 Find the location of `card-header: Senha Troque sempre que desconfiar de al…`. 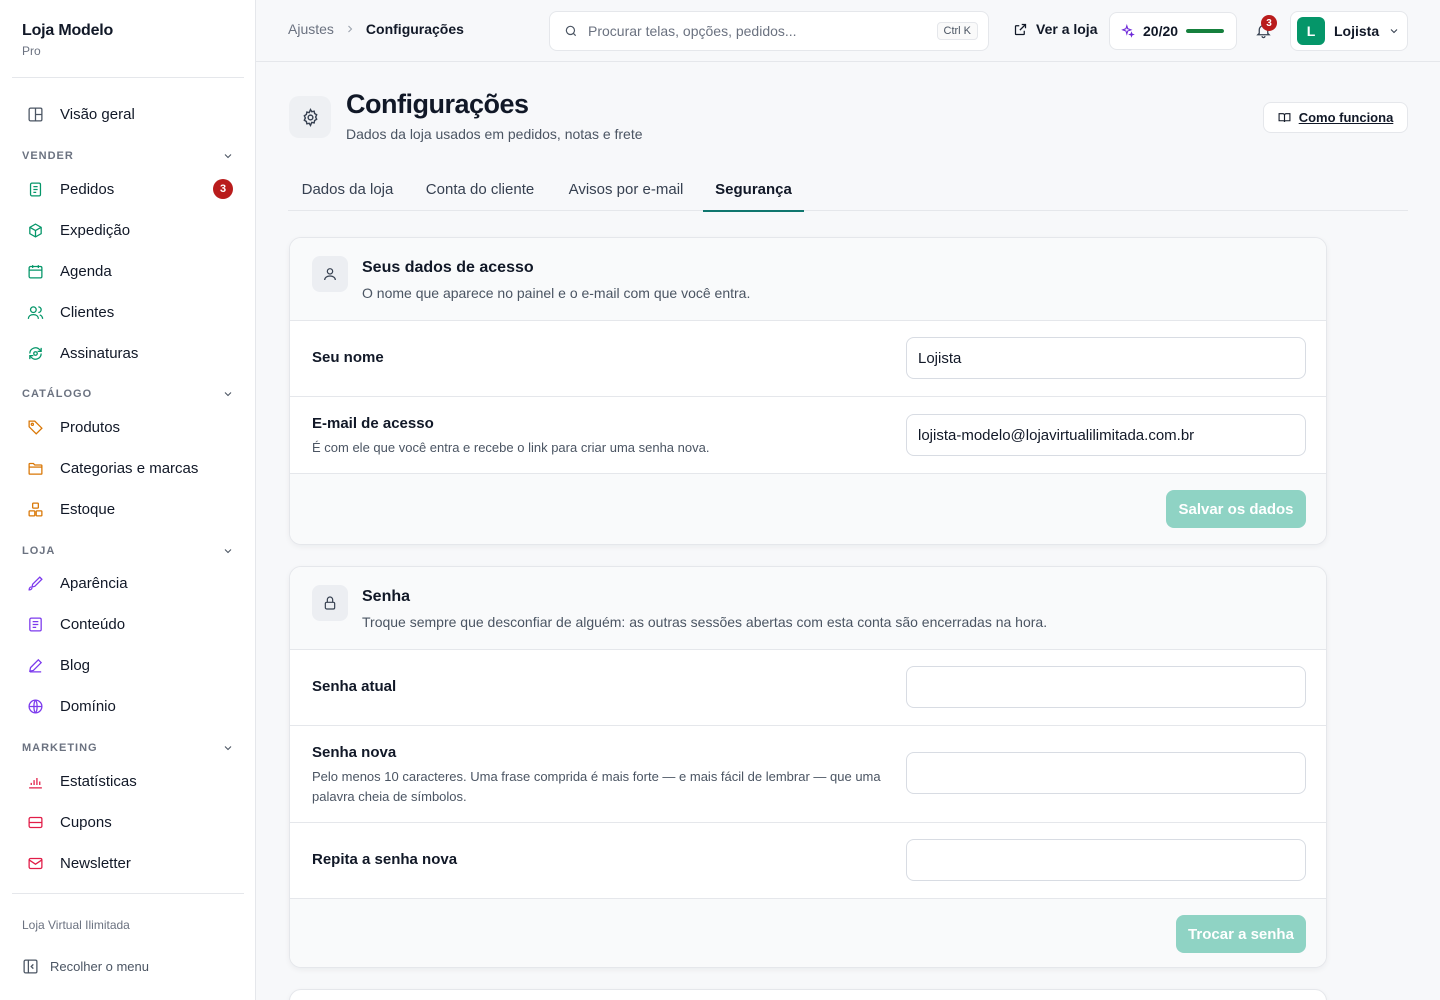

card-header: Senha Troque sempre que desconfiar de al… is located at coordinates (808, 608).